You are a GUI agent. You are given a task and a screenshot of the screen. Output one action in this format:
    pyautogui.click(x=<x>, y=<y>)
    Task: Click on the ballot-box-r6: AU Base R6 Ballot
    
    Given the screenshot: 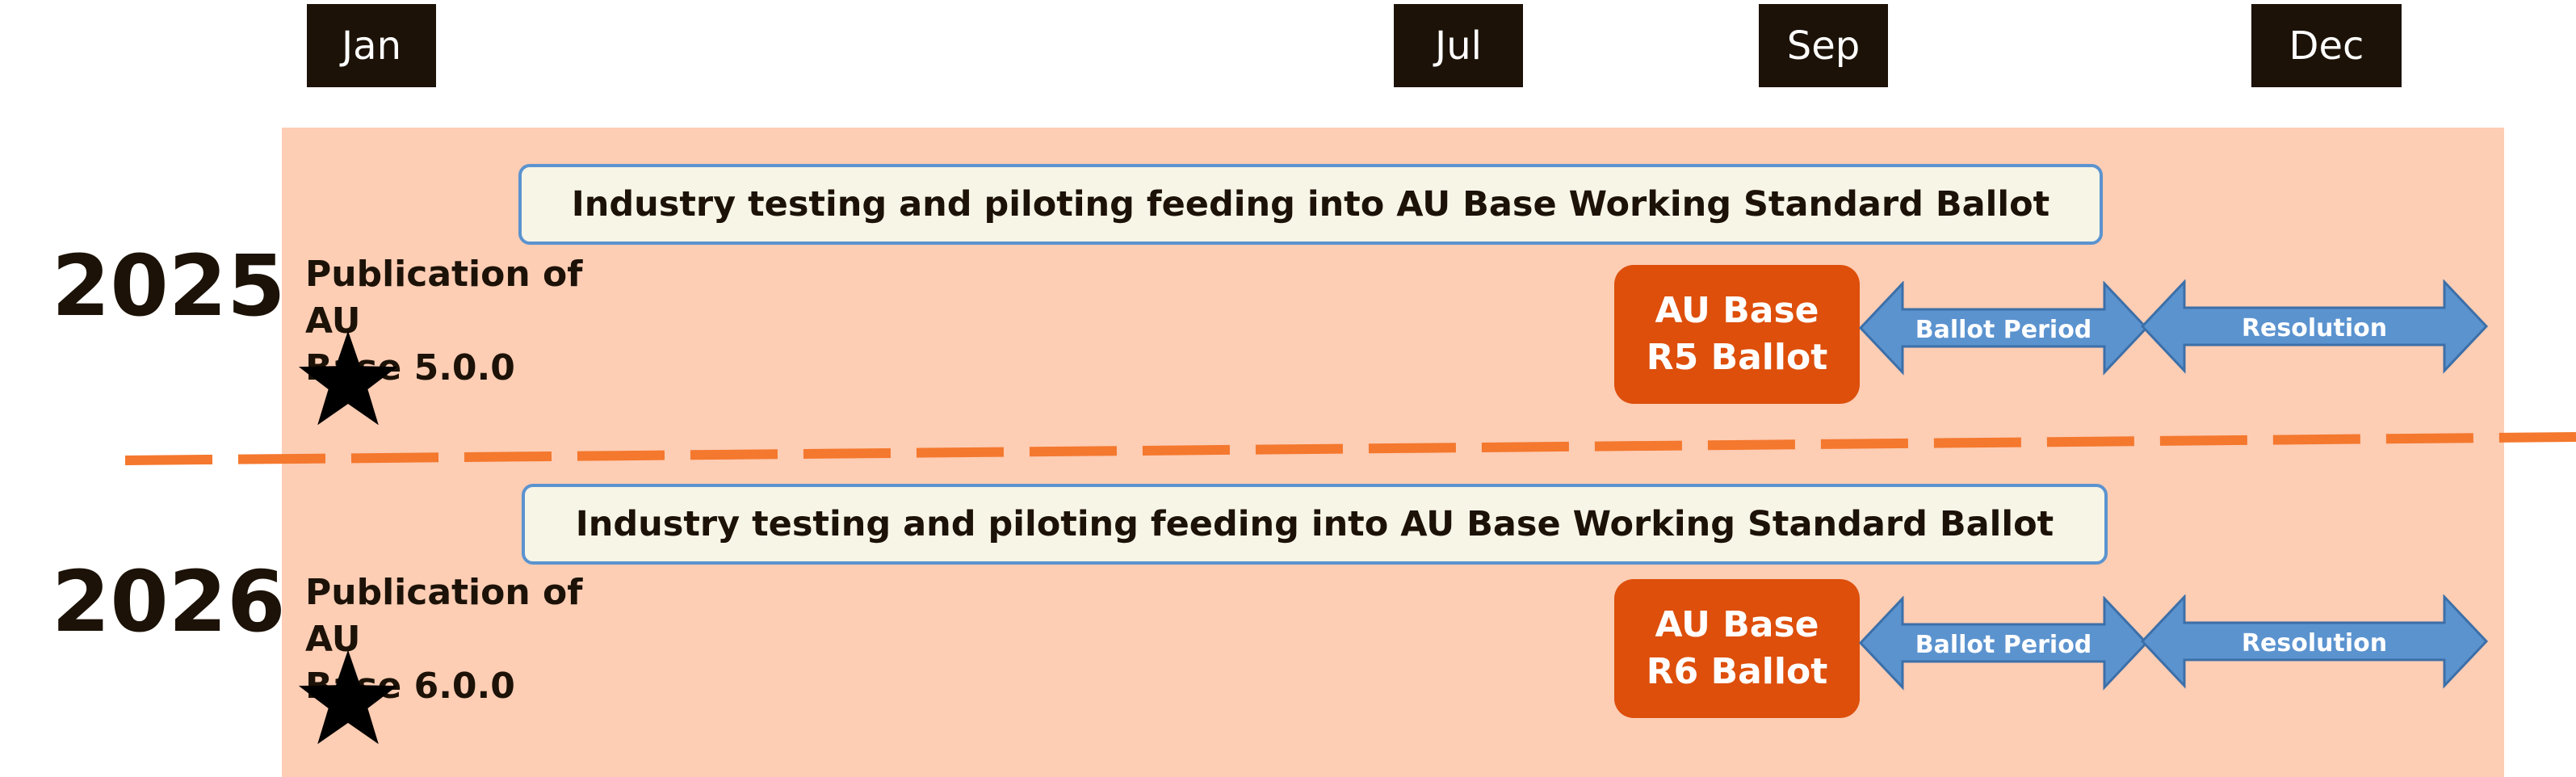 What is the action you would take?
    pyautogui.click(x=1737, y=648)
    